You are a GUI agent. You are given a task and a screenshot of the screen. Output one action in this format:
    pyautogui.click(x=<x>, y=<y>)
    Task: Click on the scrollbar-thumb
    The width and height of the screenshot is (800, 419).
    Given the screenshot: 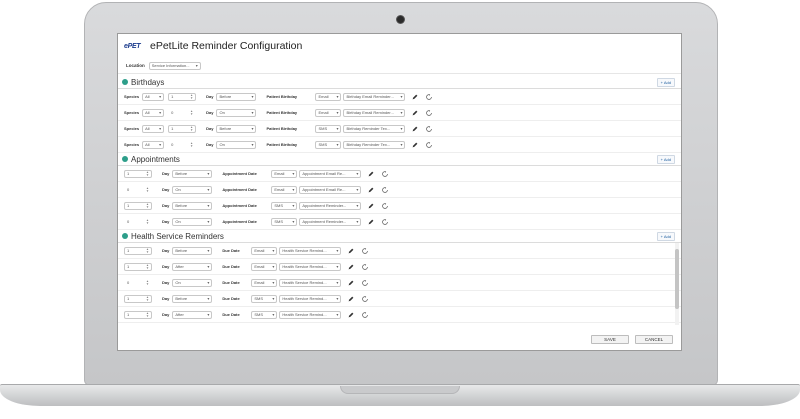 What is the action you would take?
    pyautogui.click(x=677, y=279)
    